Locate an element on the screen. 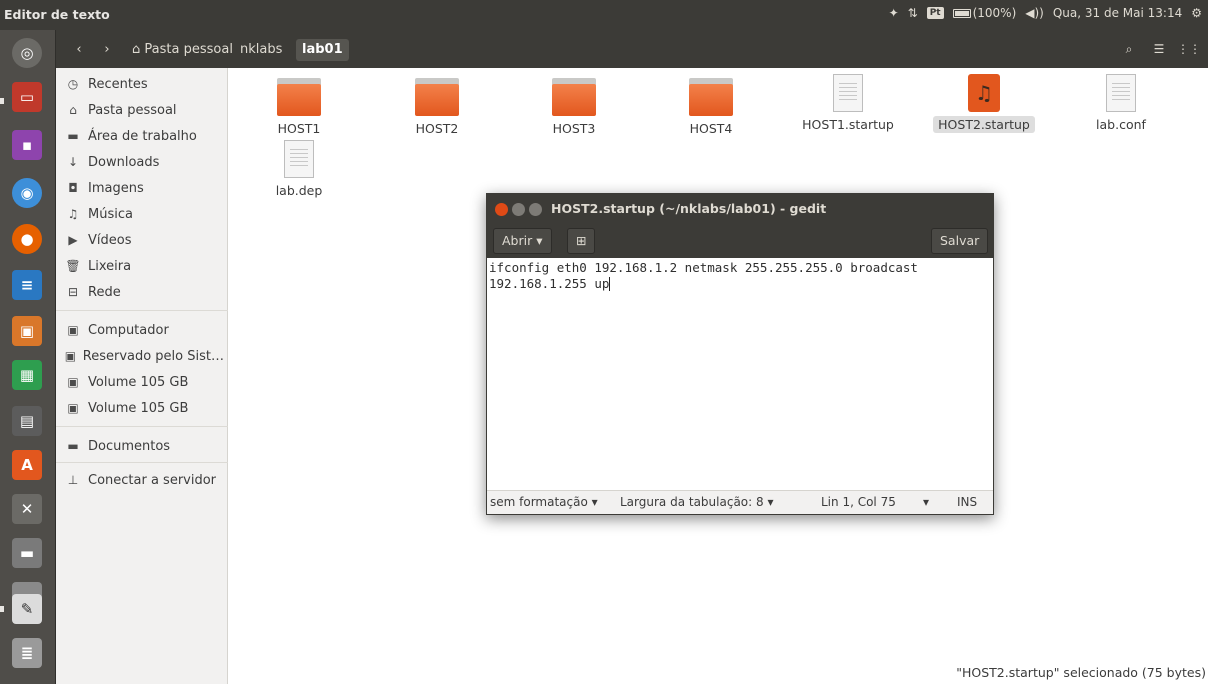 The image size is (1208, 684). sidebar-item-trash: 🗑 Lixeira is located at coordinates (144, 266).